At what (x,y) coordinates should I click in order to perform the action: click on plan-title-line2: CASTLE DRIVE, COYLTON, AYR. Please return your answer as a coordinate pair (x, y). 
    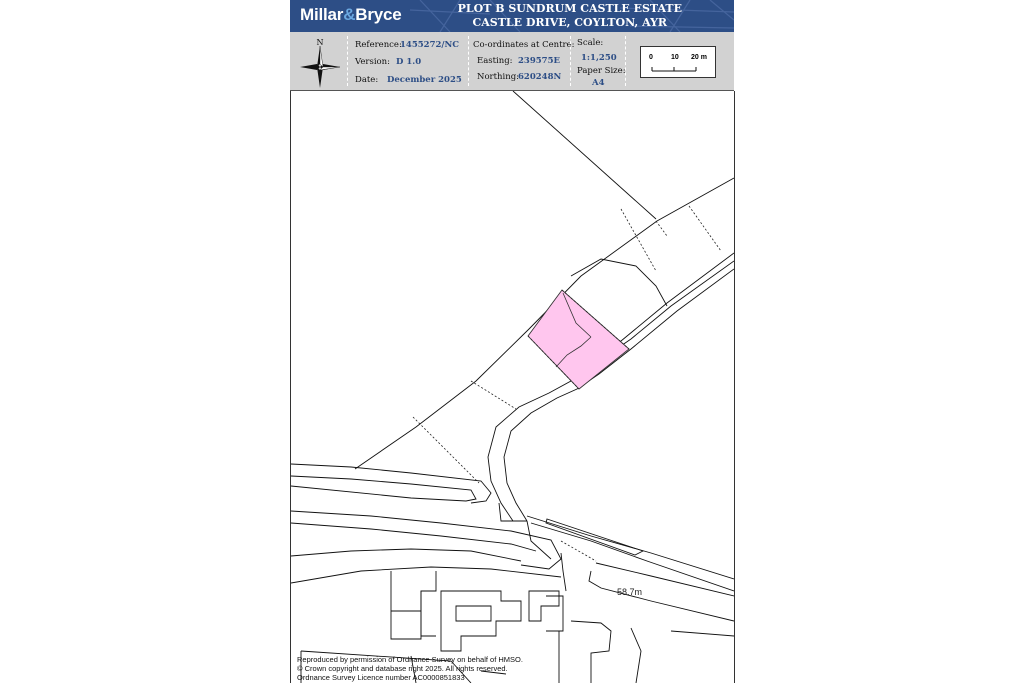
    Looking at the image, I should click on (570, 22).